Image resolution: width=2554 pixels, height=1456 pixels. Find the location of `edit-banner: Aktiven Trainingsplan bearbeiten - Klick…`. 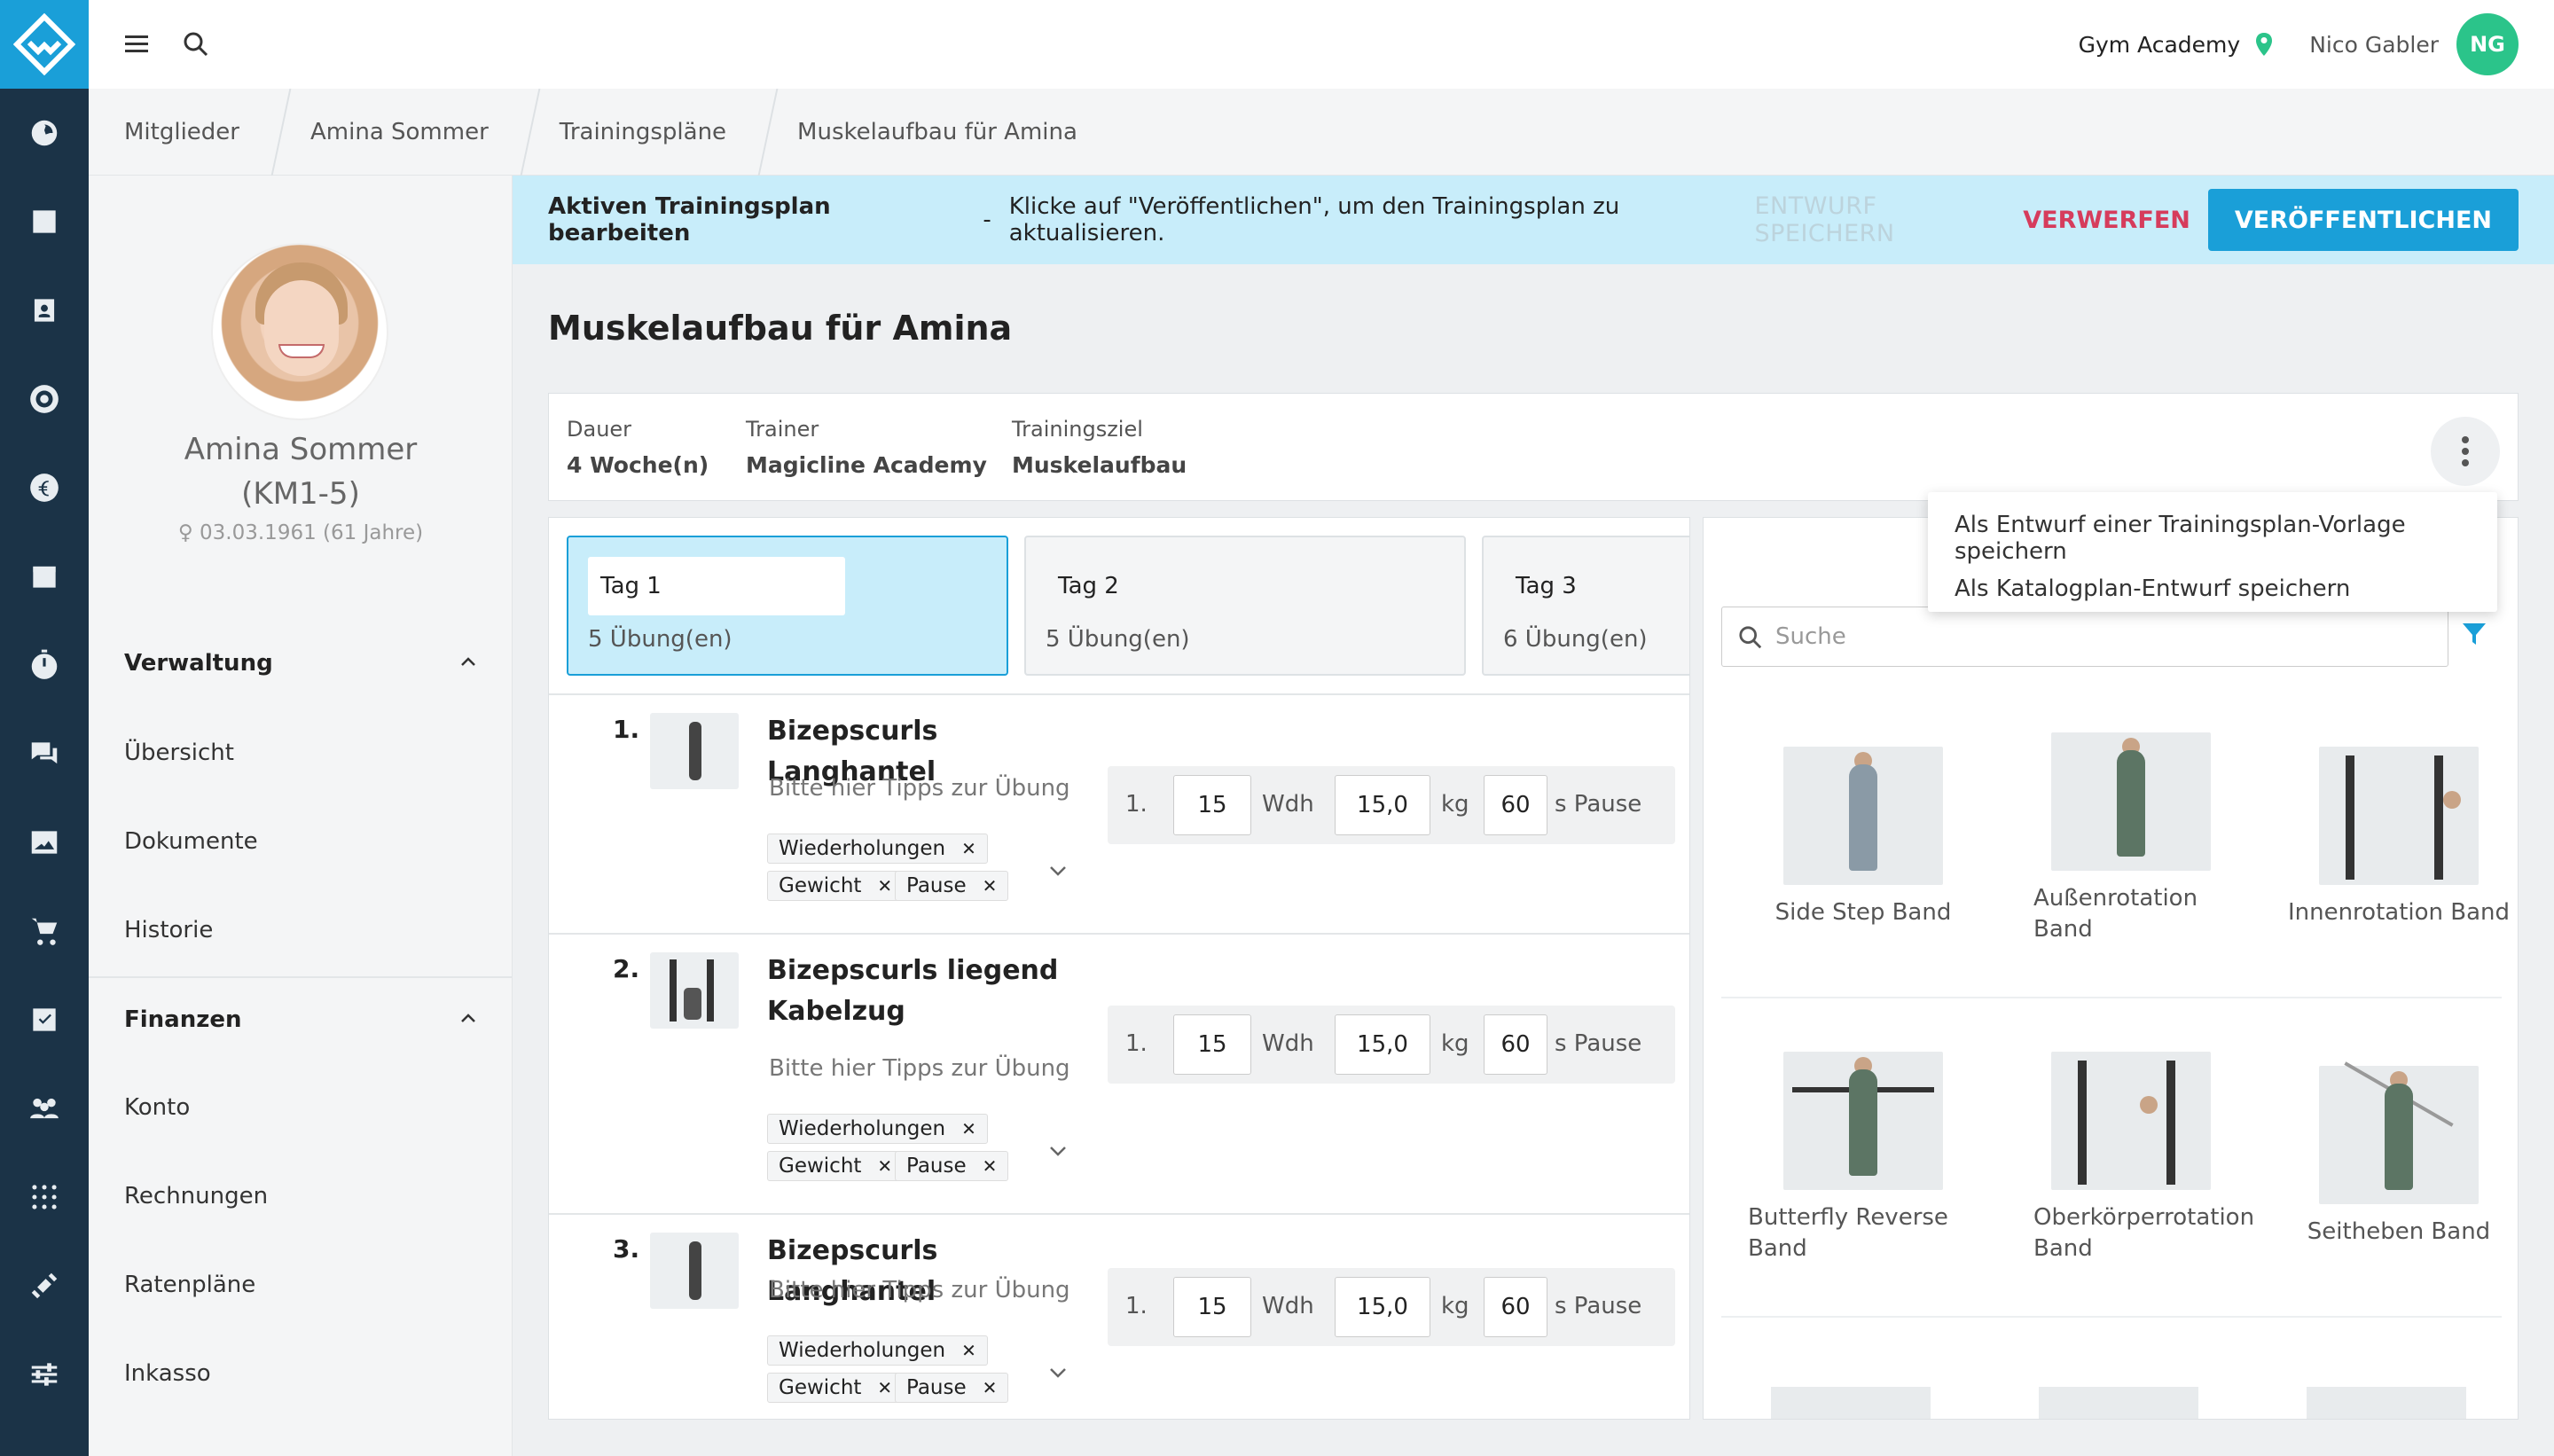

edit-banner: Aktiven Trainingsplan bearbeiten - Klick… is located at coordinates (1533, 220).